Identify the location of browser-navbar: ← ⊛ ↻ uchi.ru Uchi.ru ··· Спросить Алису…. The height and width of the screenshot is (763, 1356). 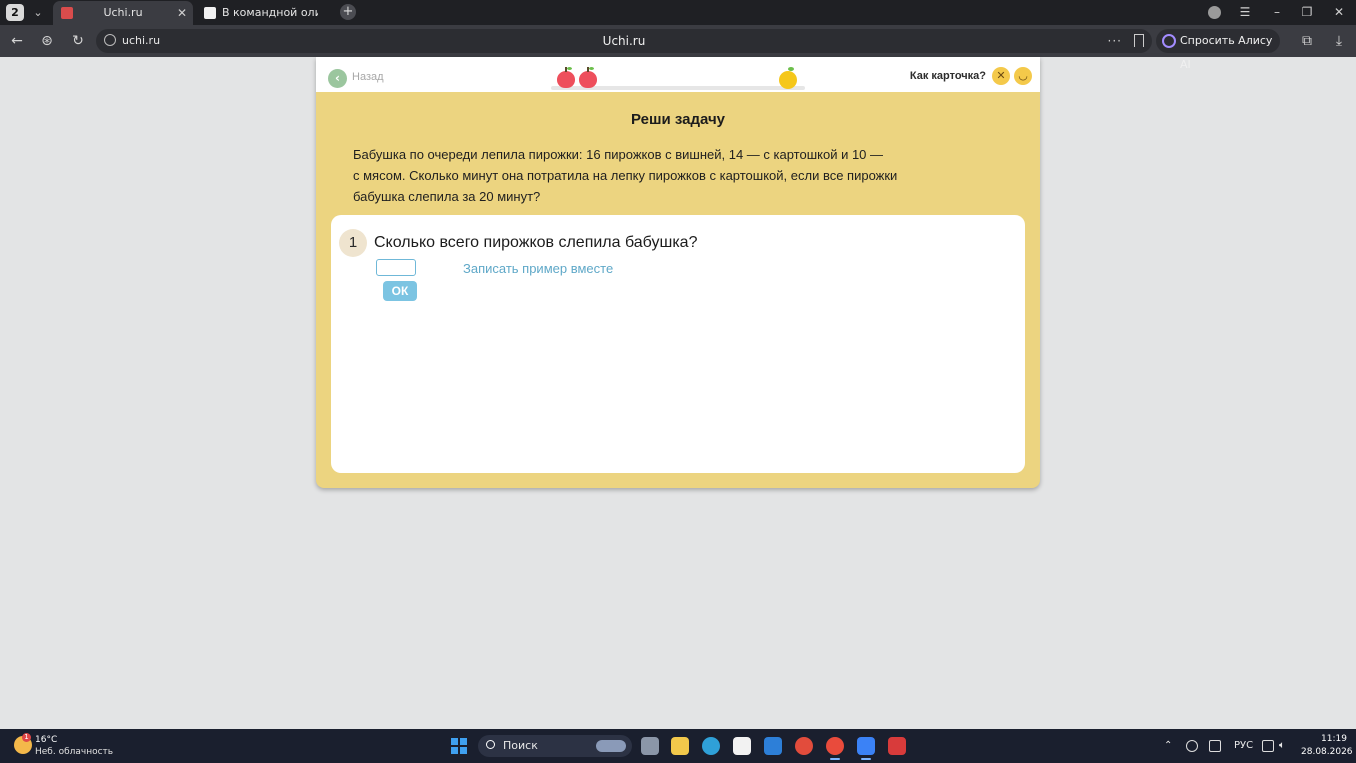
(678, 48).